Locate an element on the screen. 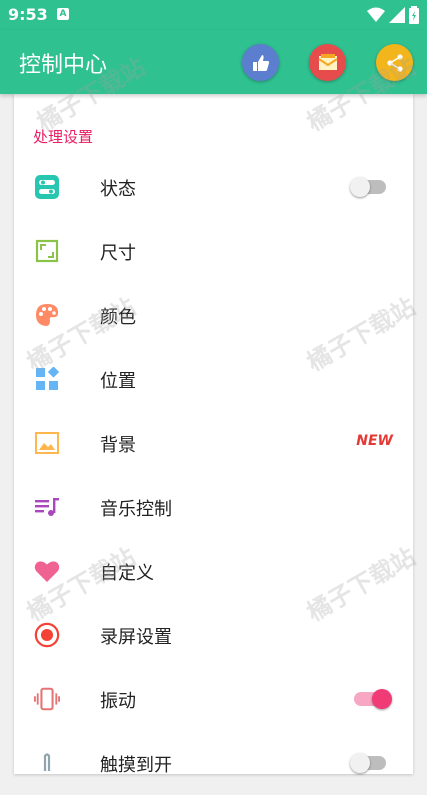  list-item-vibrate: 振动 is located at coordinates (213, 699).